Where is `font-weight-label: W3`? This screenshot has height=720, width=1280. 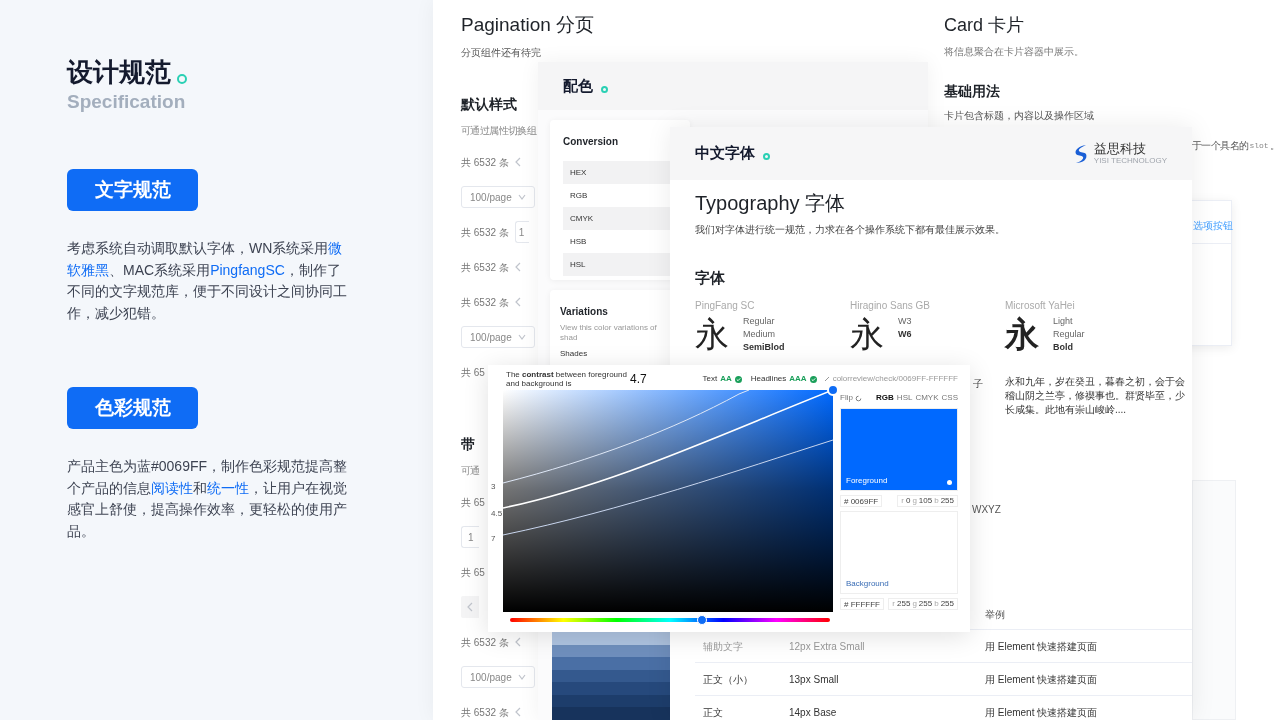 font-weight-label: W3 is located at coordinates (905, 321).